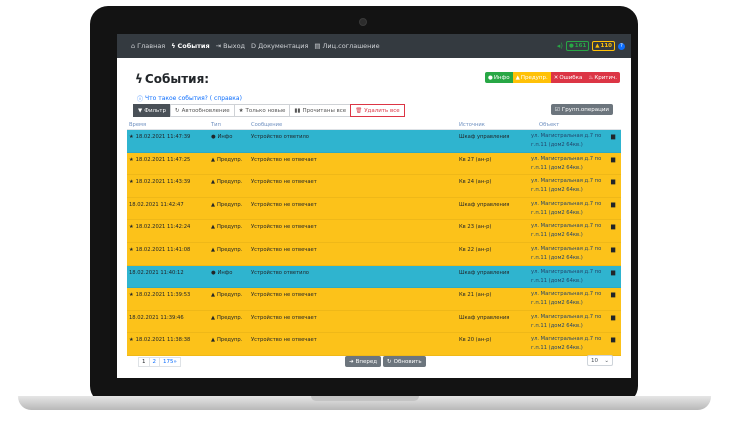 This screenshot has height=424, width=729. I want to click on cell-time: ★ 18.02.2021 11:42:24, so click(160, 227).